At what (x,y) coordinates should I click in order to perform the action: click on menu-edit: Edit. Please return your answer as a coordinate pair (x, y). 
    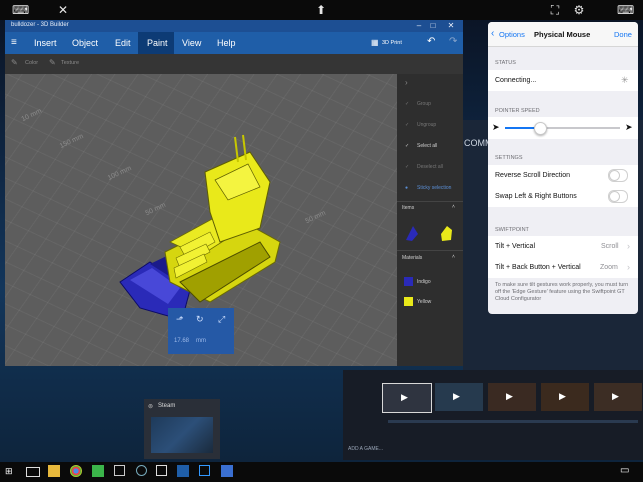
    Looking at the image, I should click on (123, 43).